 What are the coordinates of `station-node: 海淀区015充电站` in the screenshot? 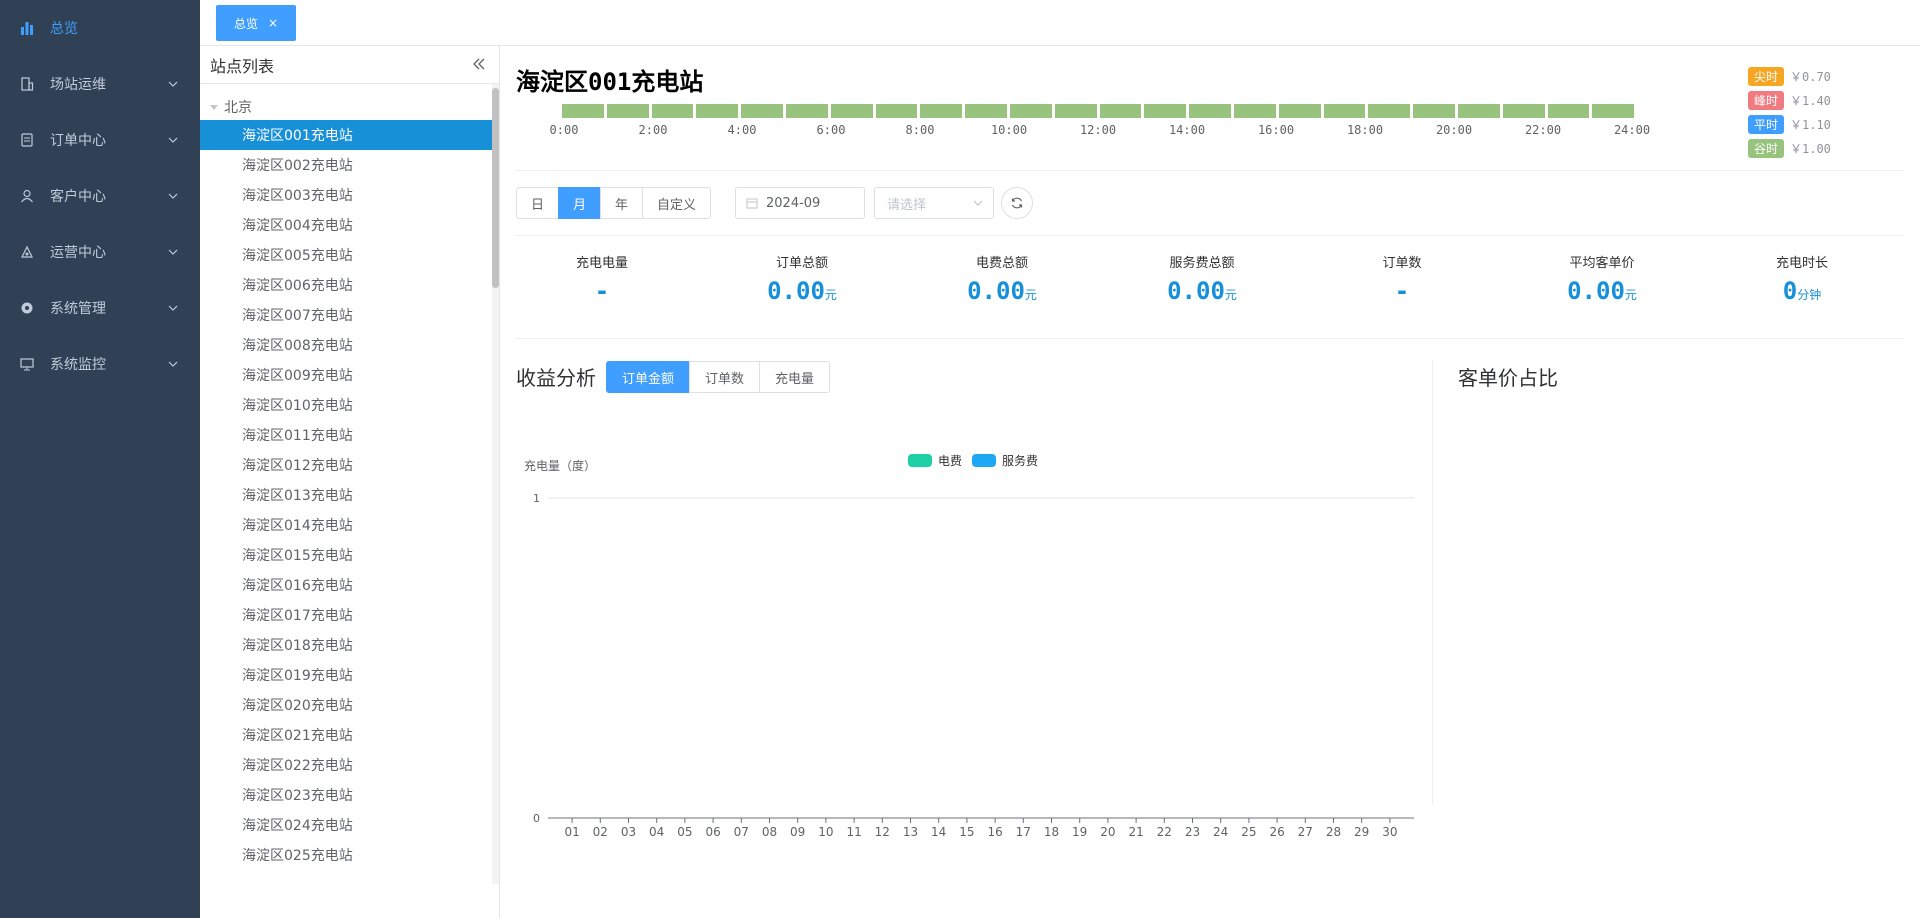 It's located at (346, 555).